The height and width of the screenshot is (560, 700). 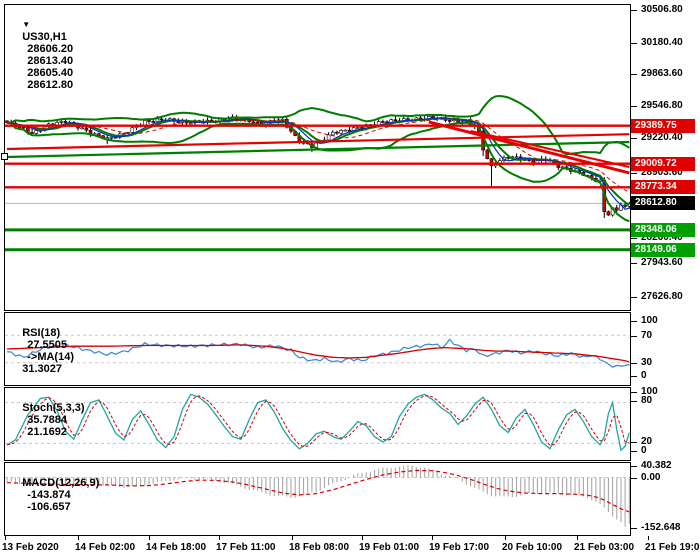 I want to click on indicator-axis-label: -152.648, so click(x=661, y=527).